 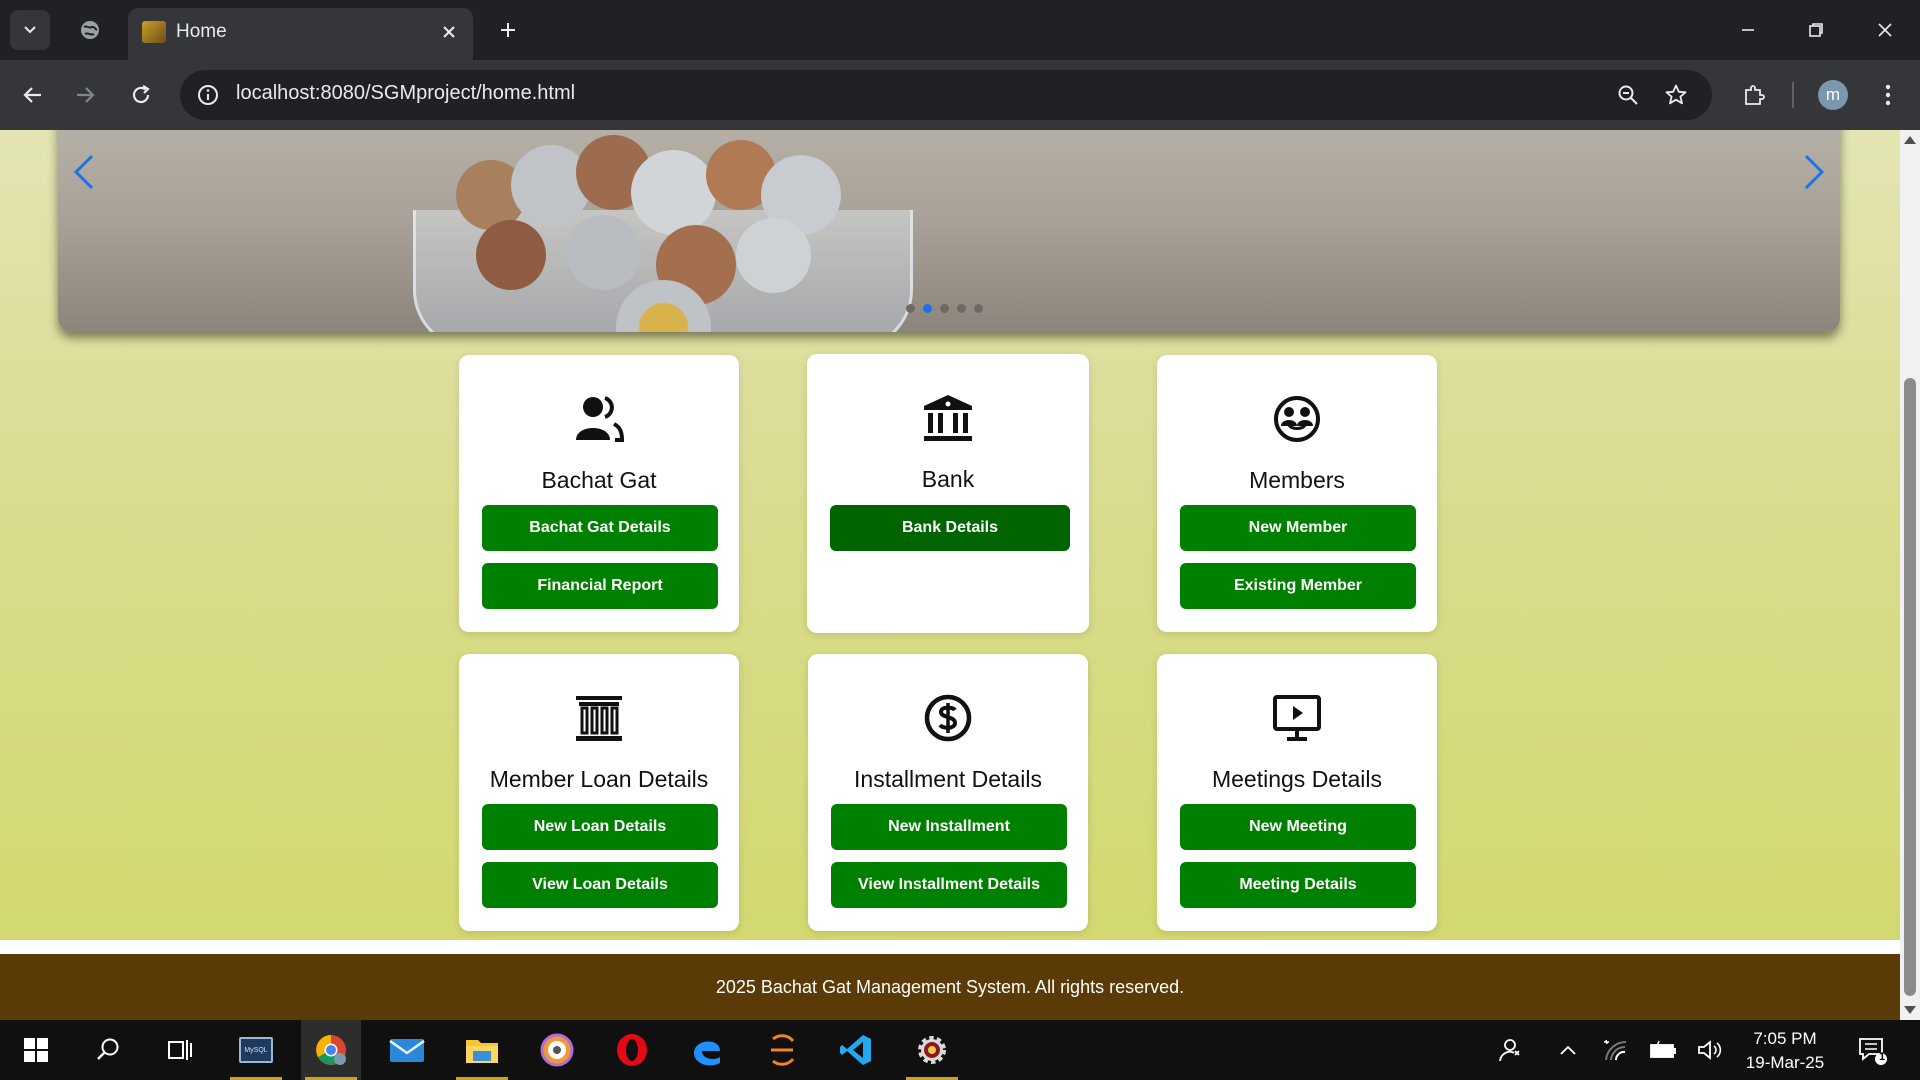 What do you see at coordinates (1748, 30) in the screenshot?
I see `minimize-button` at bounding box center [1748, 30].